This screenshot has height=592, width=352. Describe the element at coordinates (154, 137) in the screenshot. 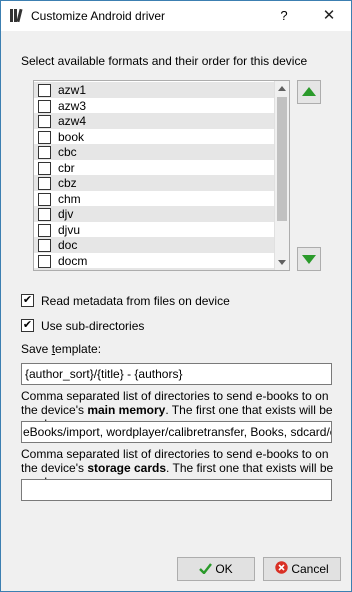

I see `list-item: book` at that location.